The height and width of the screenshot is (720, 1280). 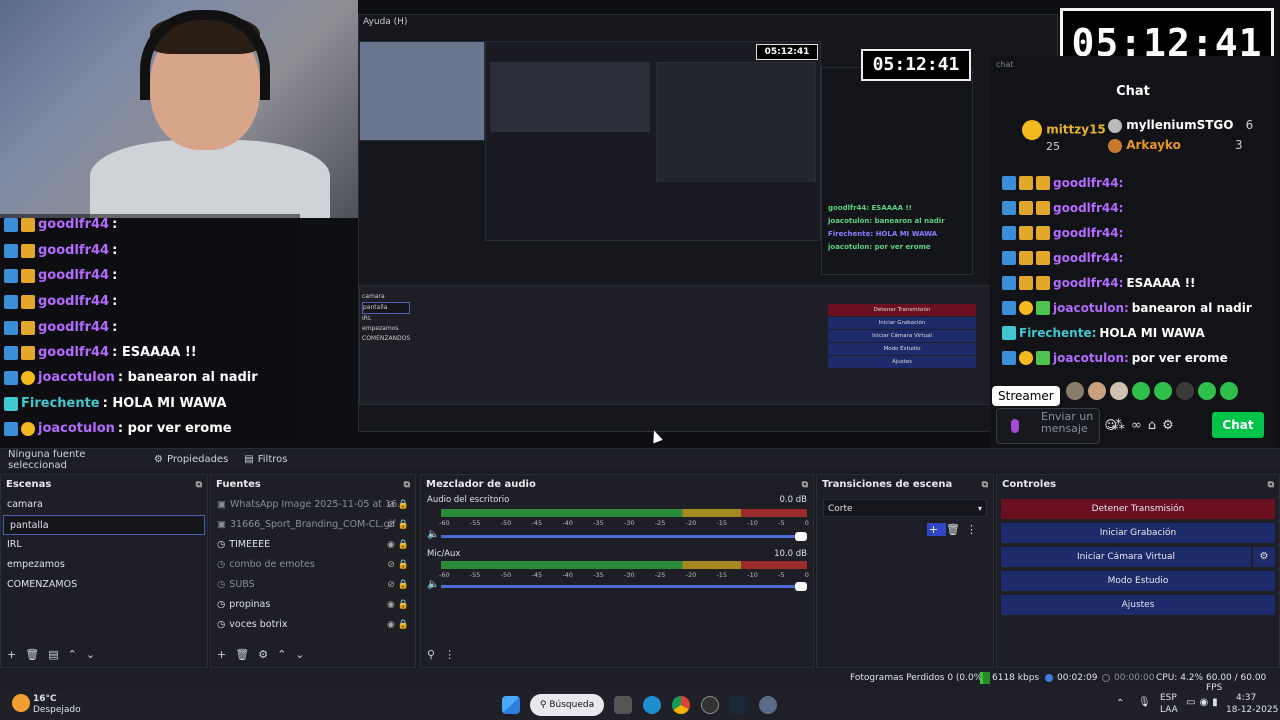 What do you see at coordinates (104, 545) in the screenshot?
I see `scene-item: IRL` at bounding box center [104, 545].